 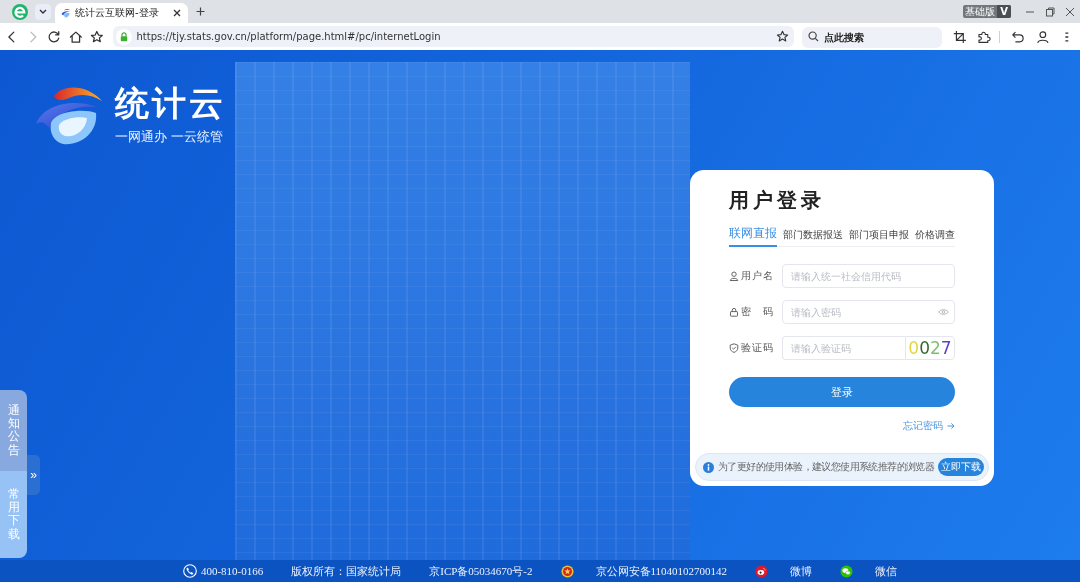 I want to click on home-icon, so click(x=75, y=36).